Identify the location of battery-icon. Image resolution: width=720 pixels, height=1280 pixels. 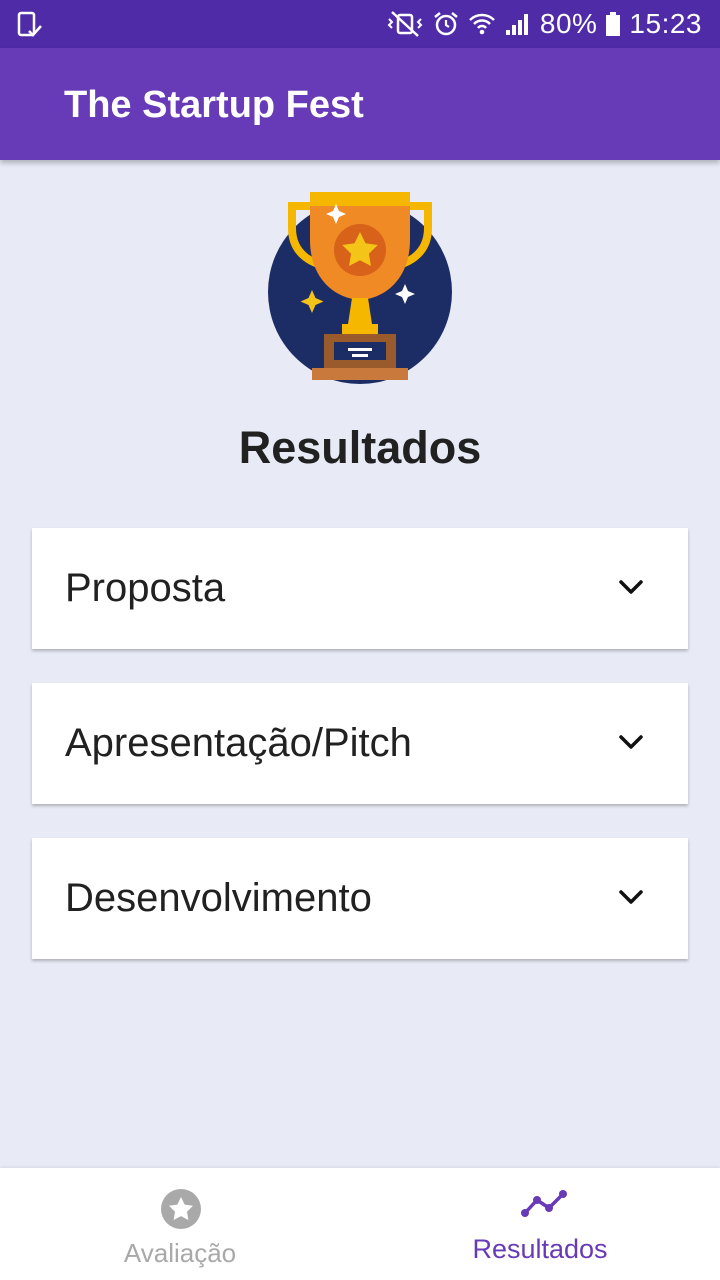
(613, 24).